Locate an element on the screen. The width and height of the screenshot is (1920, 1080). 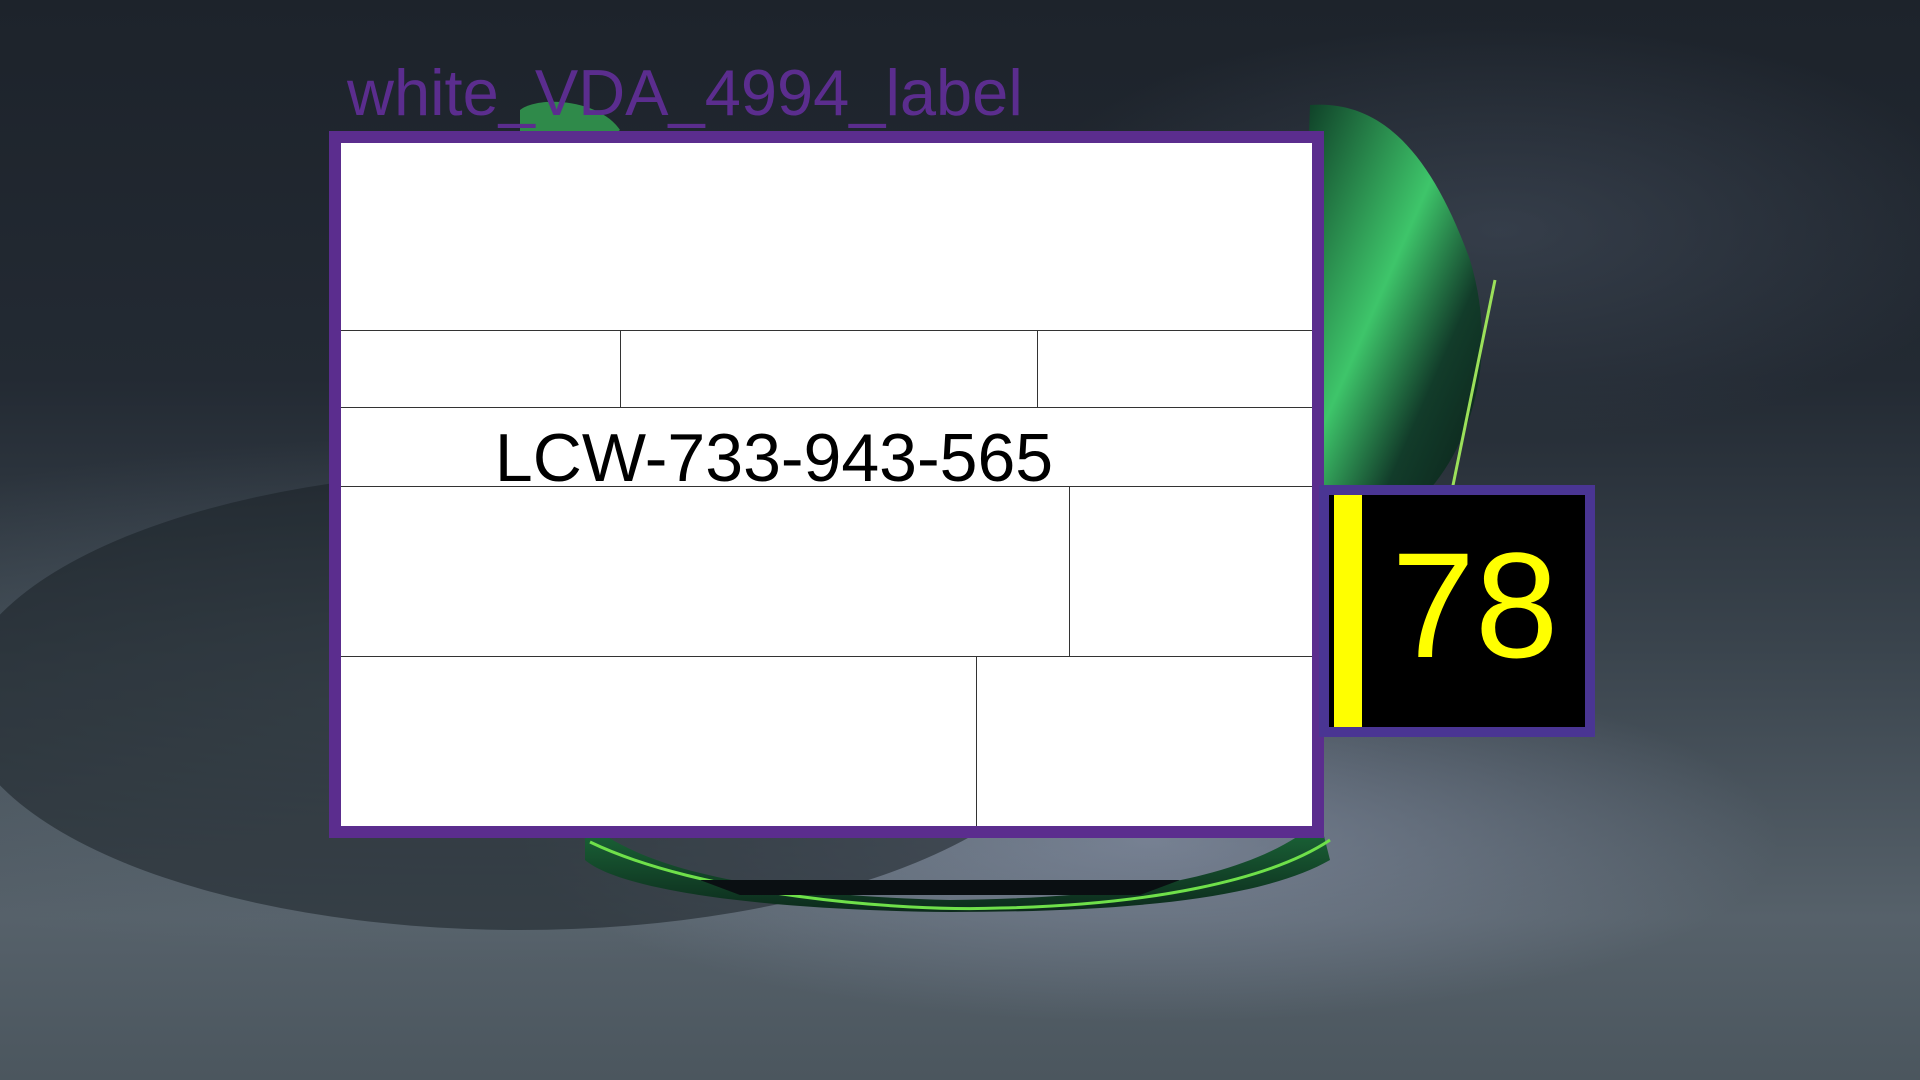
number-badge: 78 is located at coordinates (1457, 611).